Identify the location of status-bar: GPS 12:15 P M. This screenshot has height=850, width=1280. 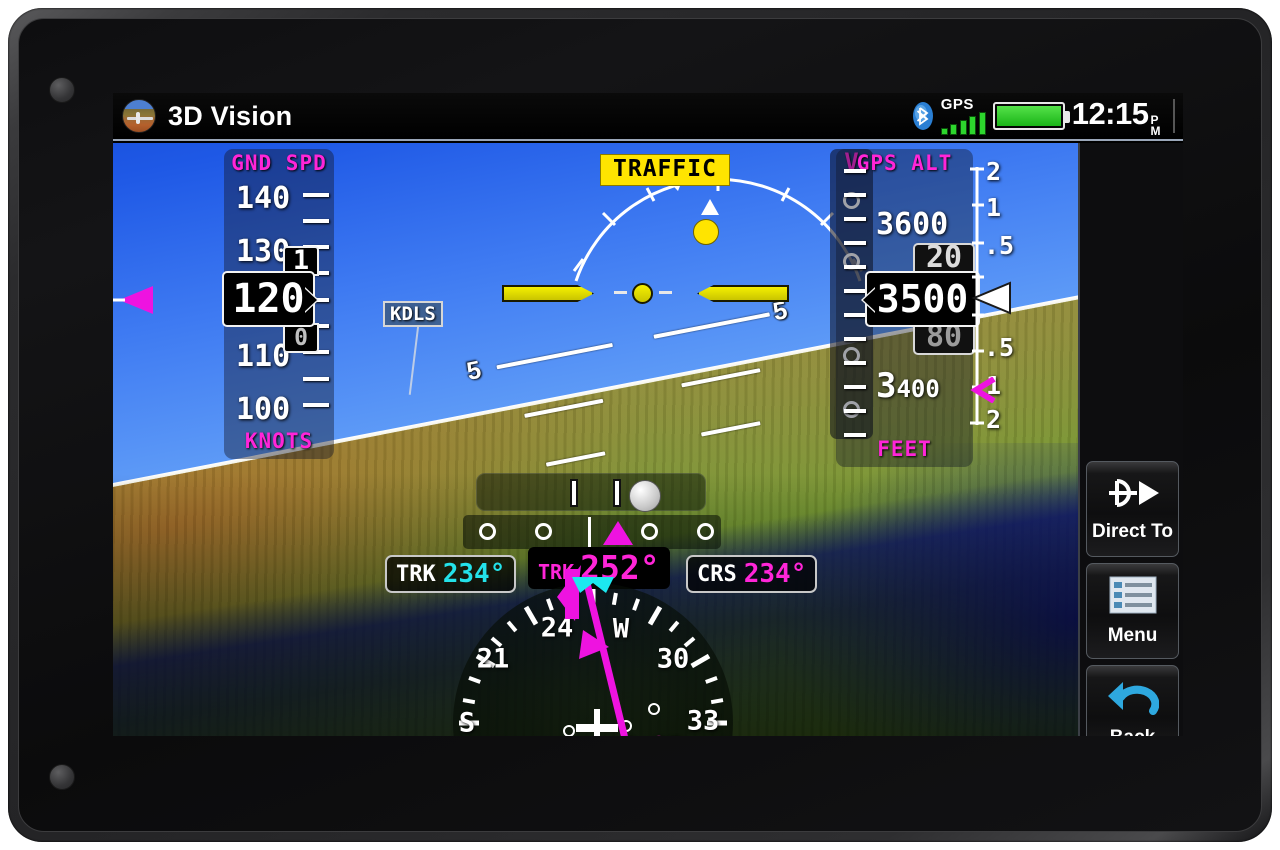
(1047, 116).